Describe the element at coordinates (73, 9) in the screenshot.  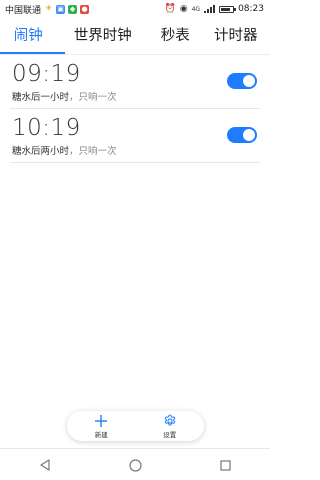
I see `app-icon: ◆` at that location.